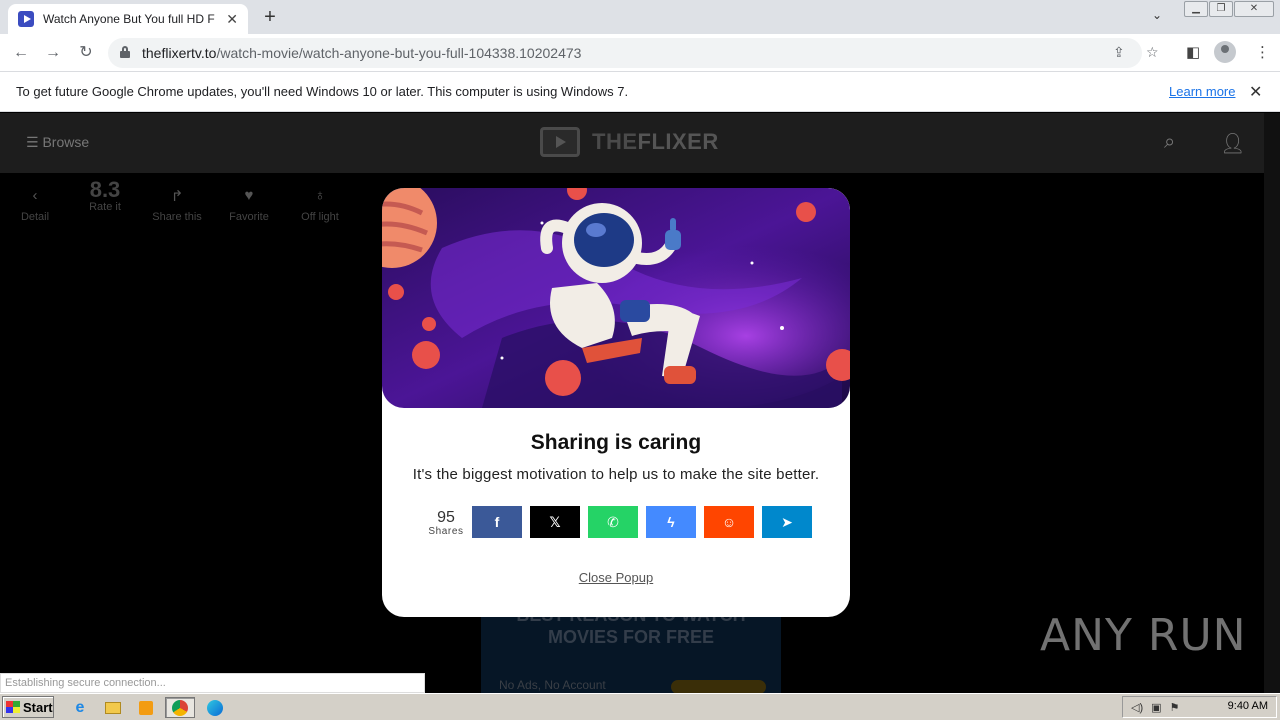 This screenshot has height=720, width=1280. I want to click on promo-button, so click(718, 686).